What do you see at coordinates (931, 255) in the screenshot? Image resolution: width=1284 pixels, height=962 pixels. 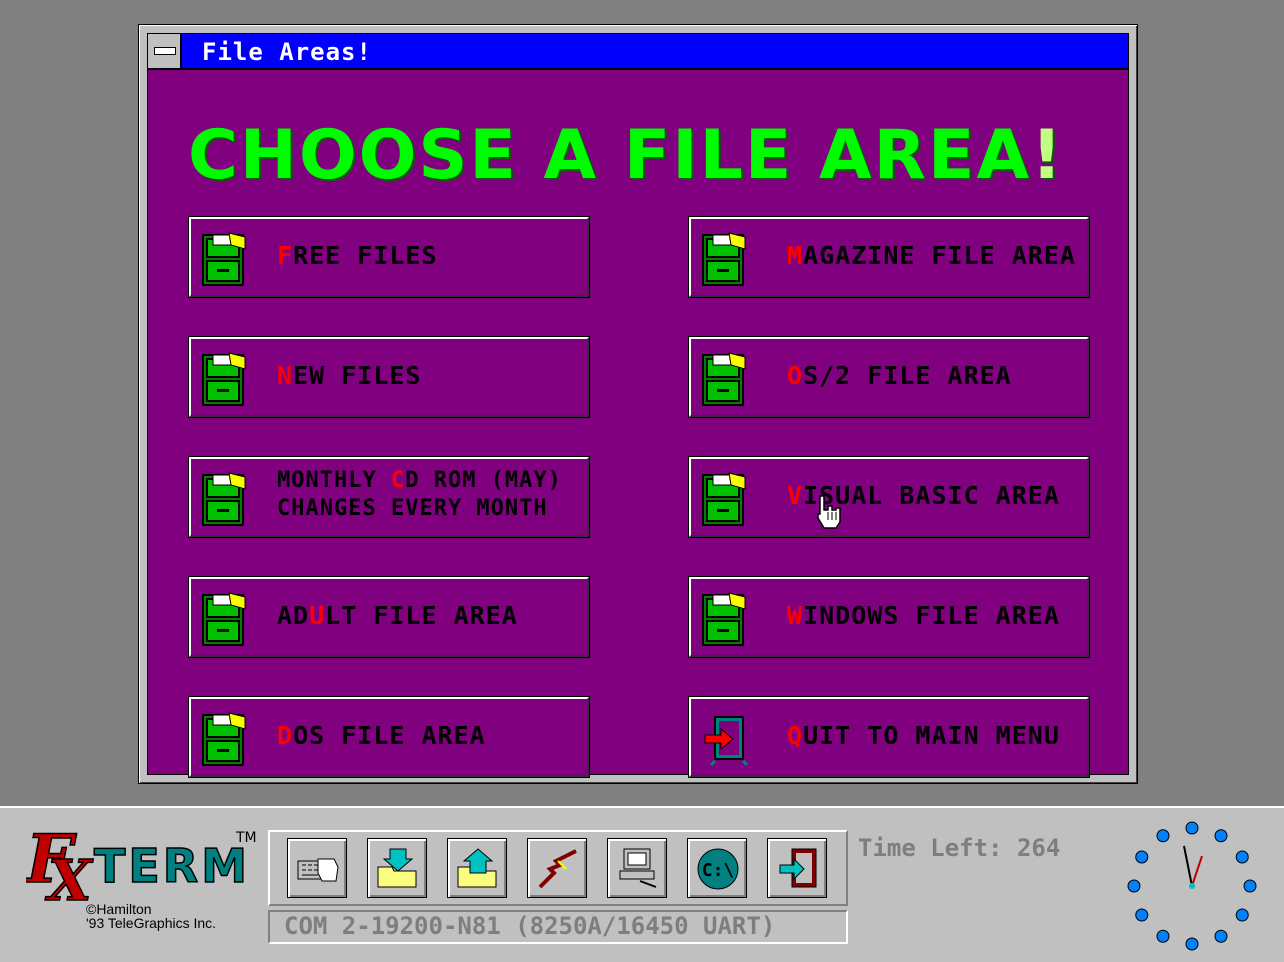 I see `area-label: MAGAZINE FILE AREA` at bounding box center [931, 255].